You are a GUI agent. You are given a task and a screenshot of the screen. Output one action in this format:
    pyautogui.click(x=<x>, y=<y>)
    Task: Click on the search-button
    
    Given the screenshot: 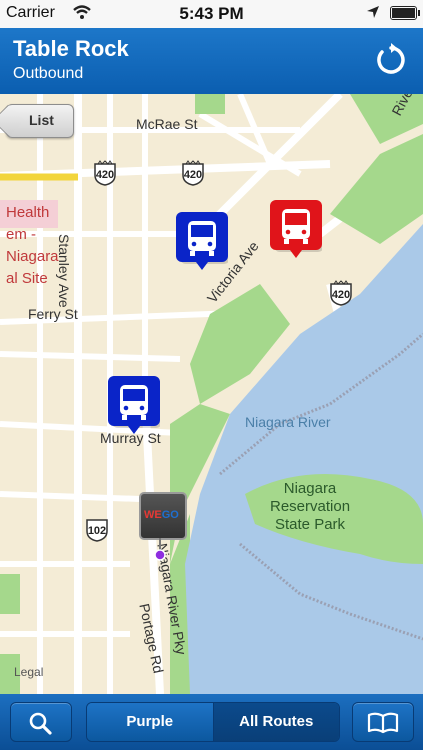 What is the action you would take?
    pyautogui.click(x=41, y=722)
    